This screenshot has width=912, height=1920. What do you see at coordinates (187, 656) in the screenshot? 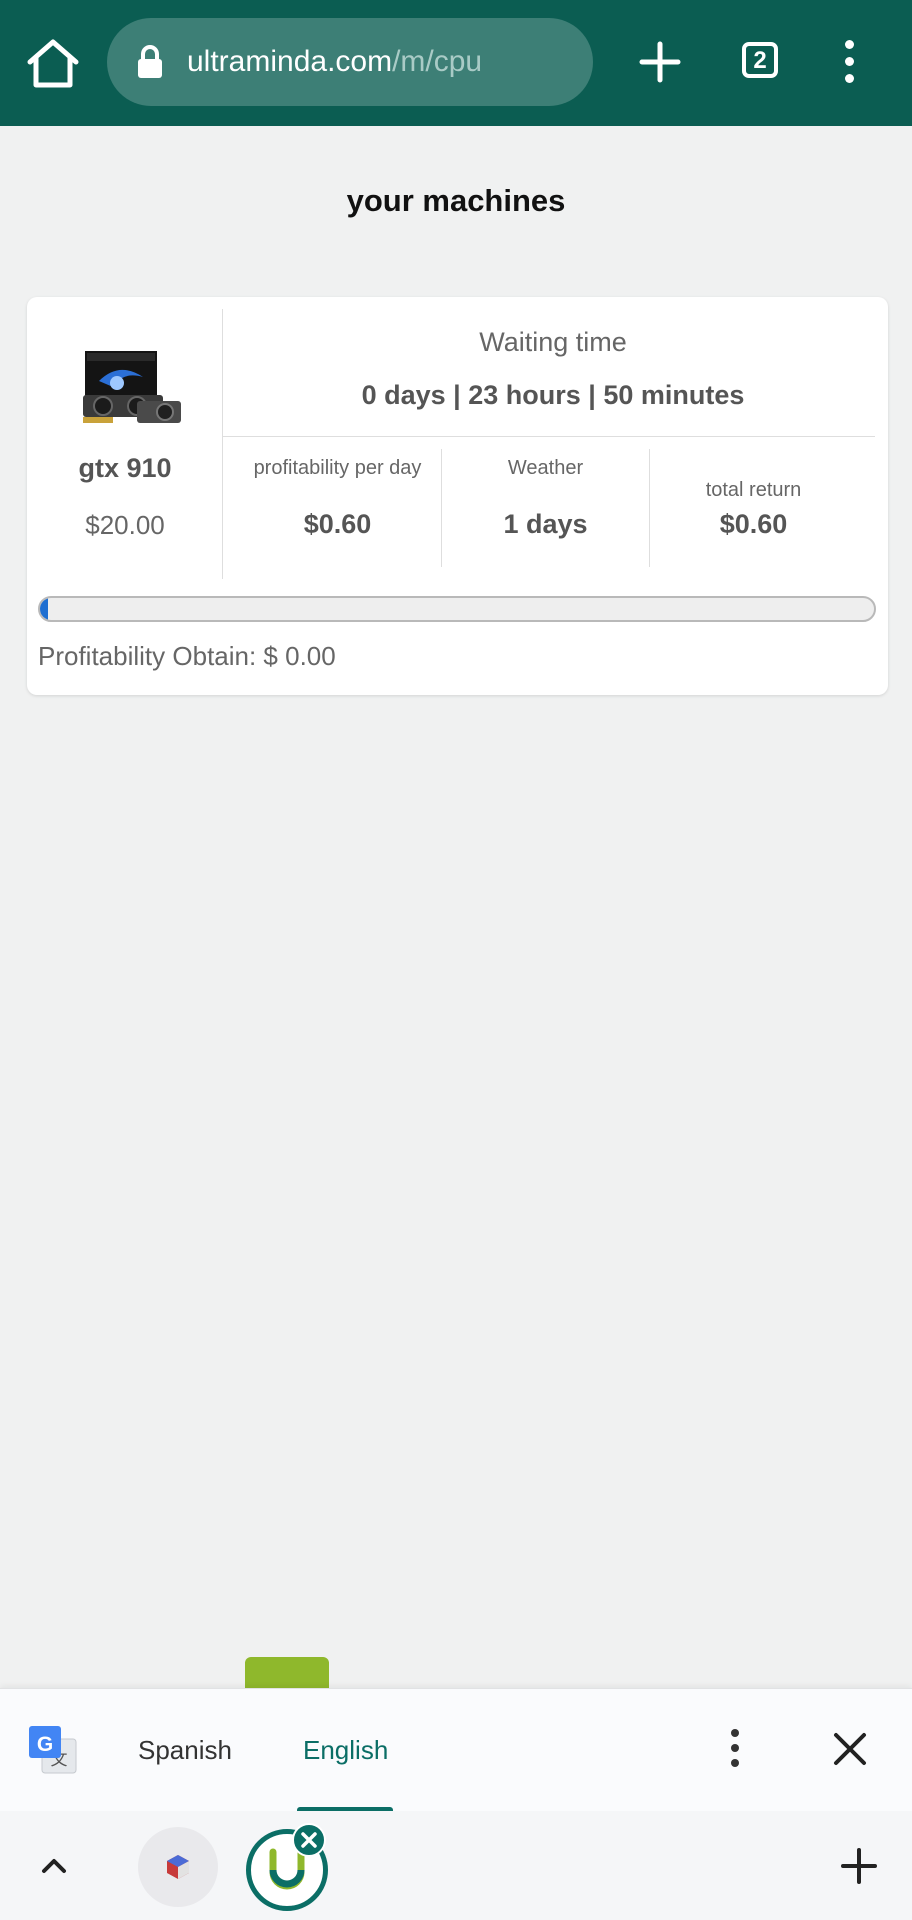
I see `profitability-obtained: Profitability Obtain: $ 0.00` at bounding box center [187, 656].